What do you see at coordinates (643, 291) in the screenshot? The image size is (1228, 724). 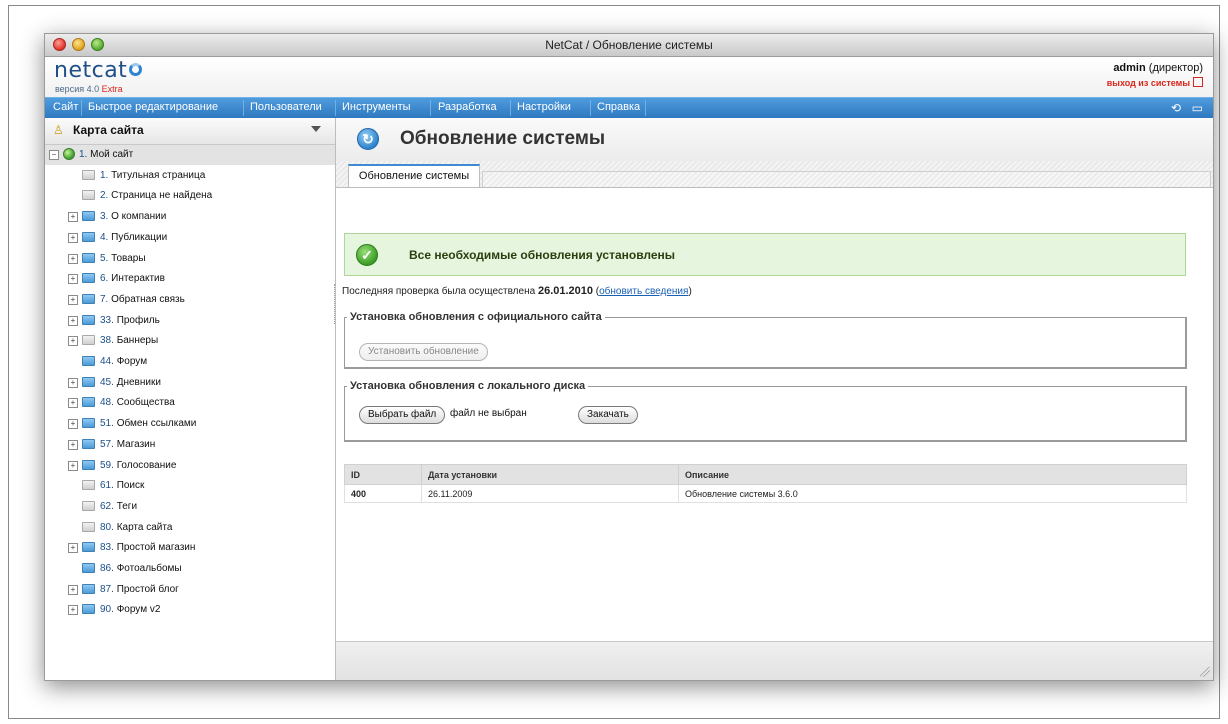 I see `refresh-info-link: обновить сведения` at bounding box center [643, 291].